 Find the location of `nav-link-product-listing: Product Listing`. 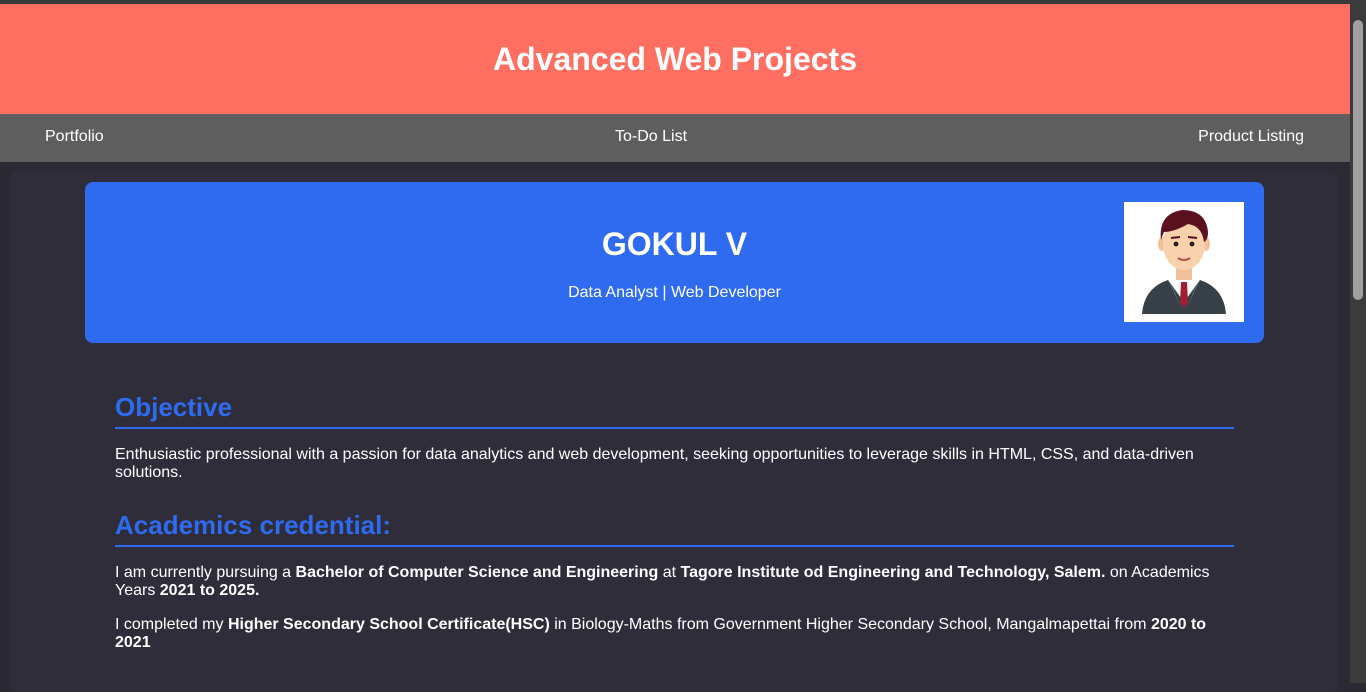

nav-link-product-listing: Product Listing is located at coordinates (1251, 137).